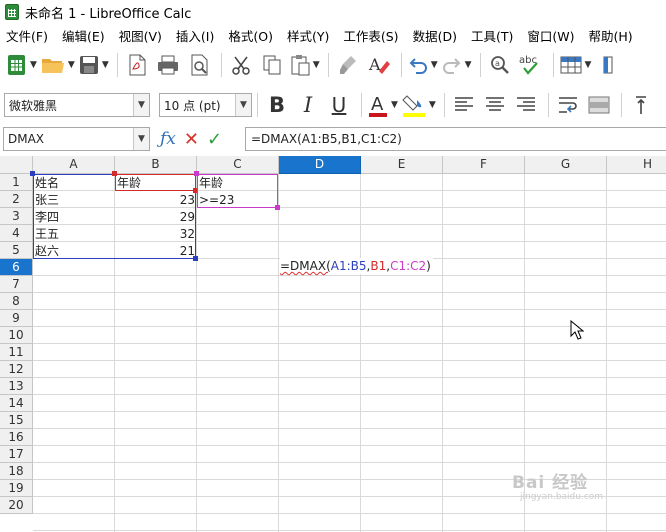  What do you see at coordinates (68, 139) in the screenshot?
I see `name-box-value: DMAX` at bounding box center [68, 139].